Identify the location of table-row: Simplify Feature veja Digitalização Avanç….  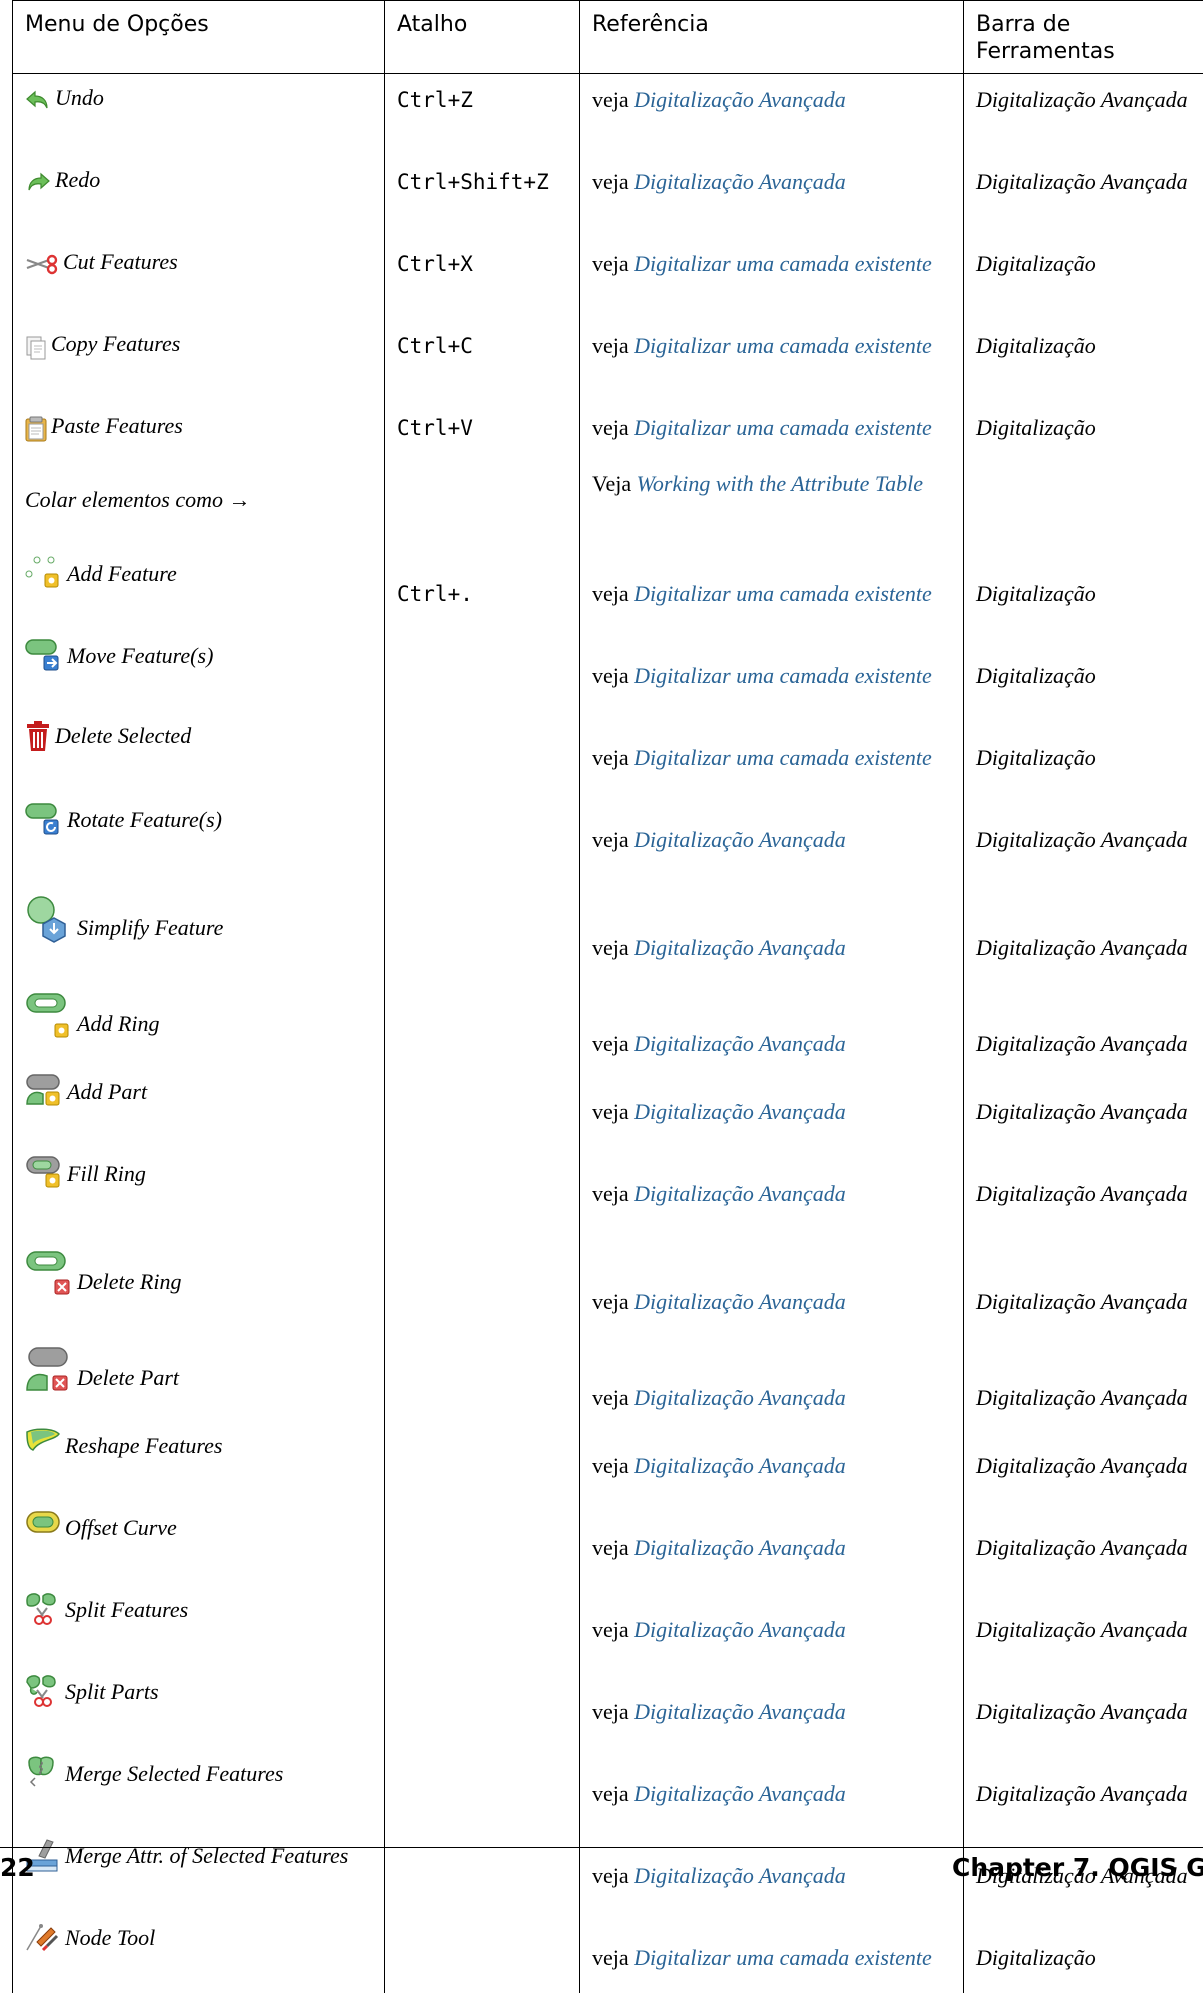
(607, 935).